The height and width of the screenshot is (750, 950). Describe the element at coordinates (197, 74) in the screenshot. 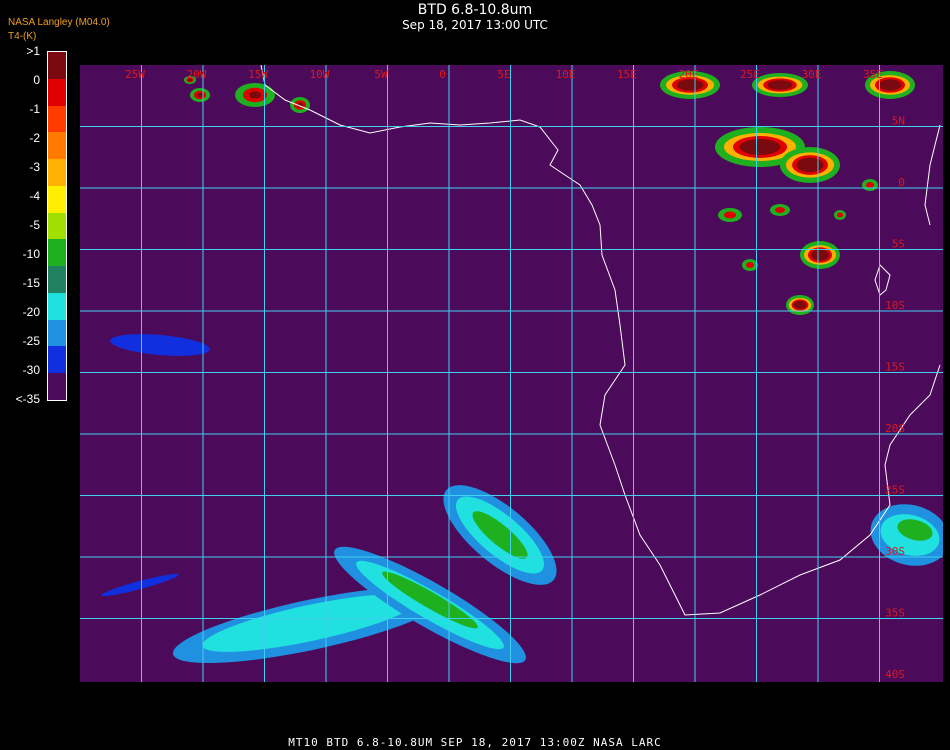

I see `longitude-label: 20W` at that location.